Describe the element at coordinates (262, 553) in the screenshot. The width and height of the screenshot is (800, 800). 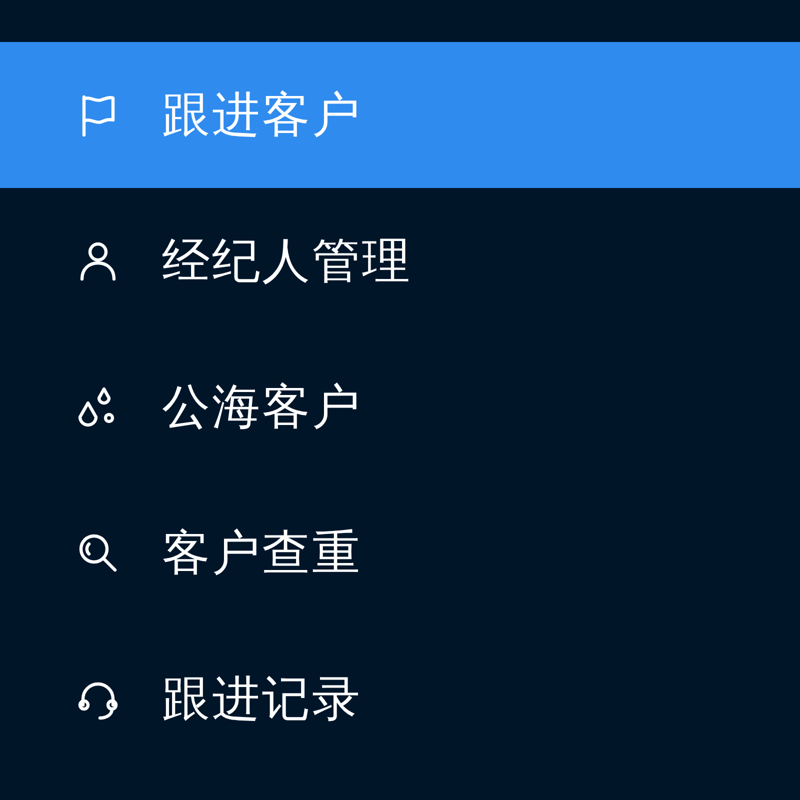
I see `menu-label: 客户查重` at that location.